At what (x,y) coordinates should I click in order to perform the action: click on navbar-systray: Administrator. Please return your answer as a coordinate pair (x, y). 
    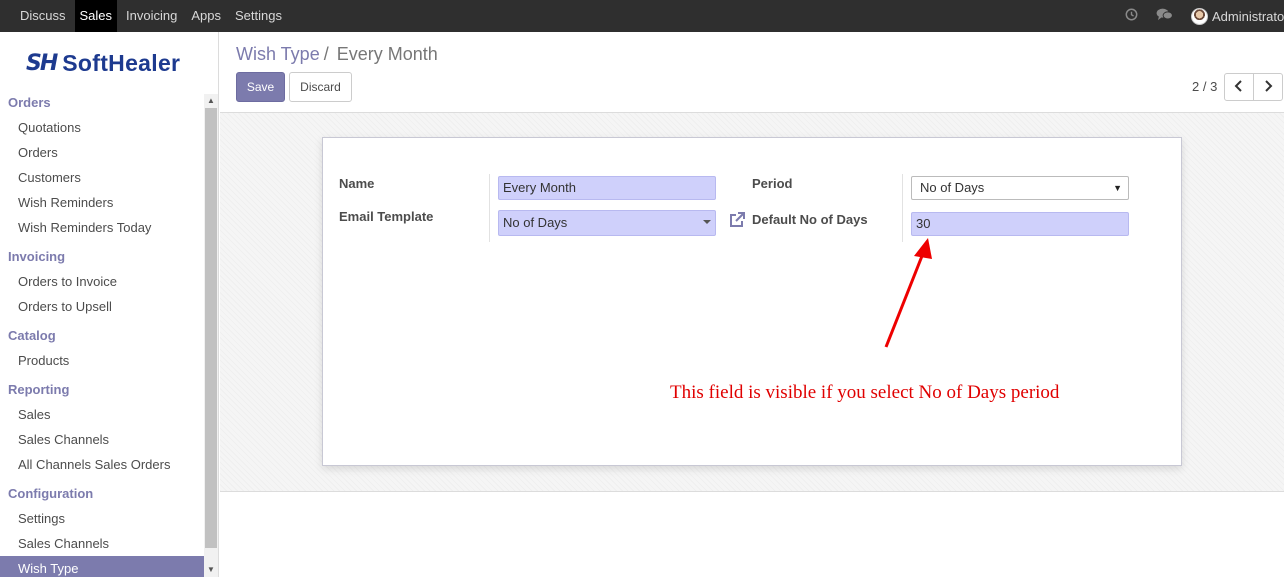
    Looking at the image, I should click on (1204, 16).